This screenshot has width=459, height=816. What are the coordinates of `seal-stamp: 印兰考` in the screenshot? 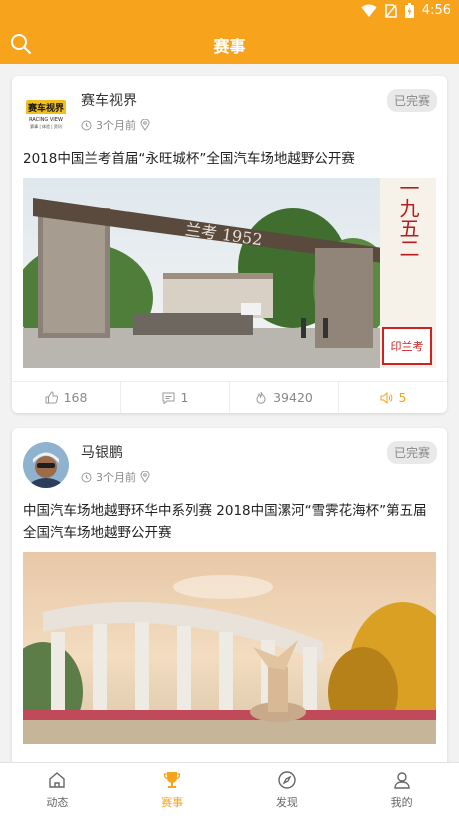 It's located at (407, 346).